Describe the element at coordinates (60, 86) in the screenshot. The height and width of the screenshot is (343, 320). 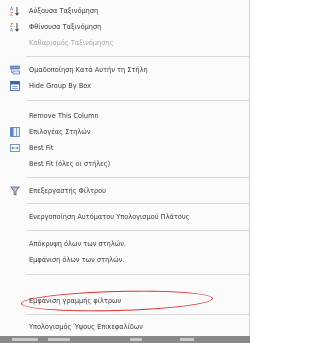
I see `hide-group-by-box-label: Hide Group By Box` at that location.